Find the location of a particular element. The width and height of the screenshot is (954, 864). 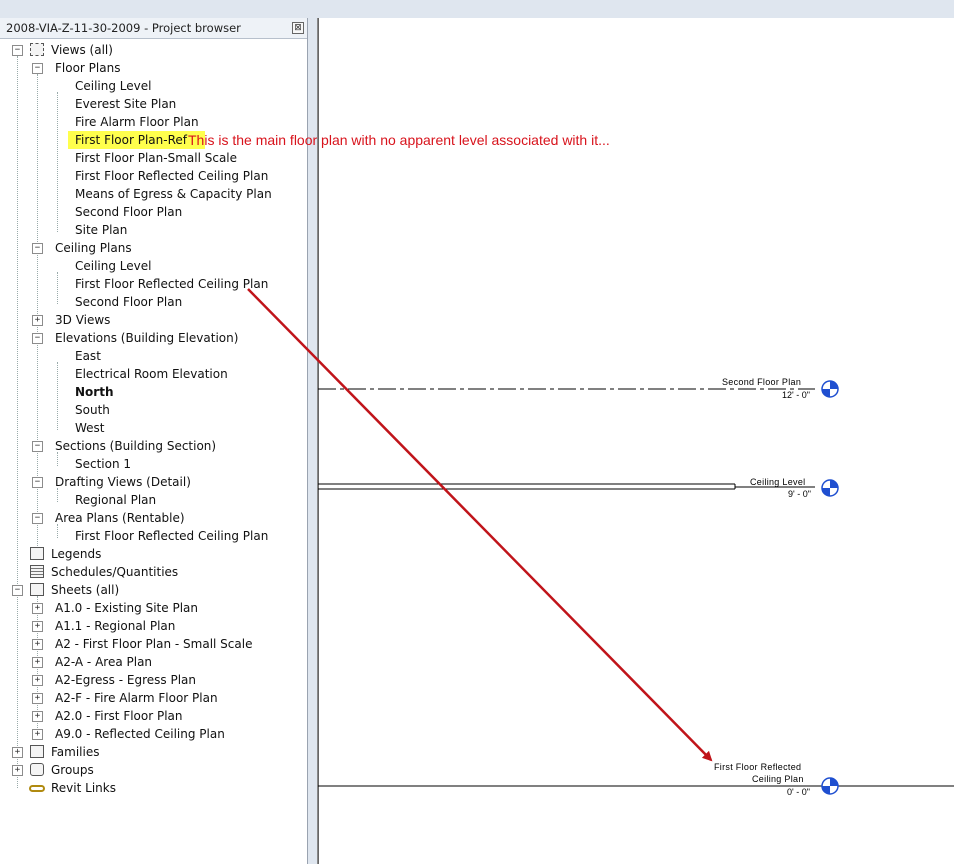

tree-node-groups: + Groups is located at coordinates (150, 770).